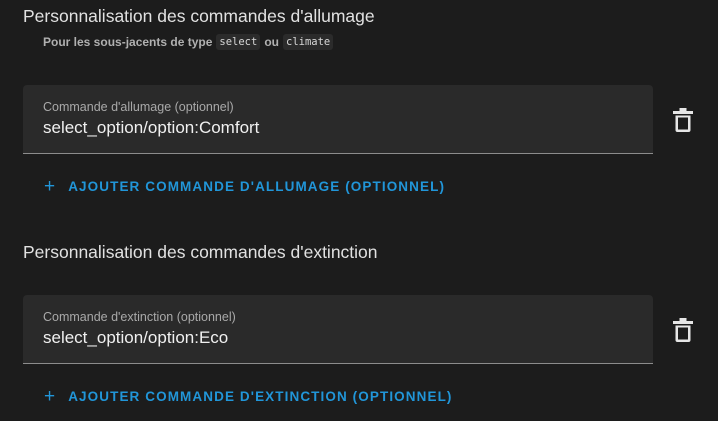 This screenshot has width=718, height=421. I want to click on subtitle-text: Pour les sous-jacents de type, so click(128, 42).